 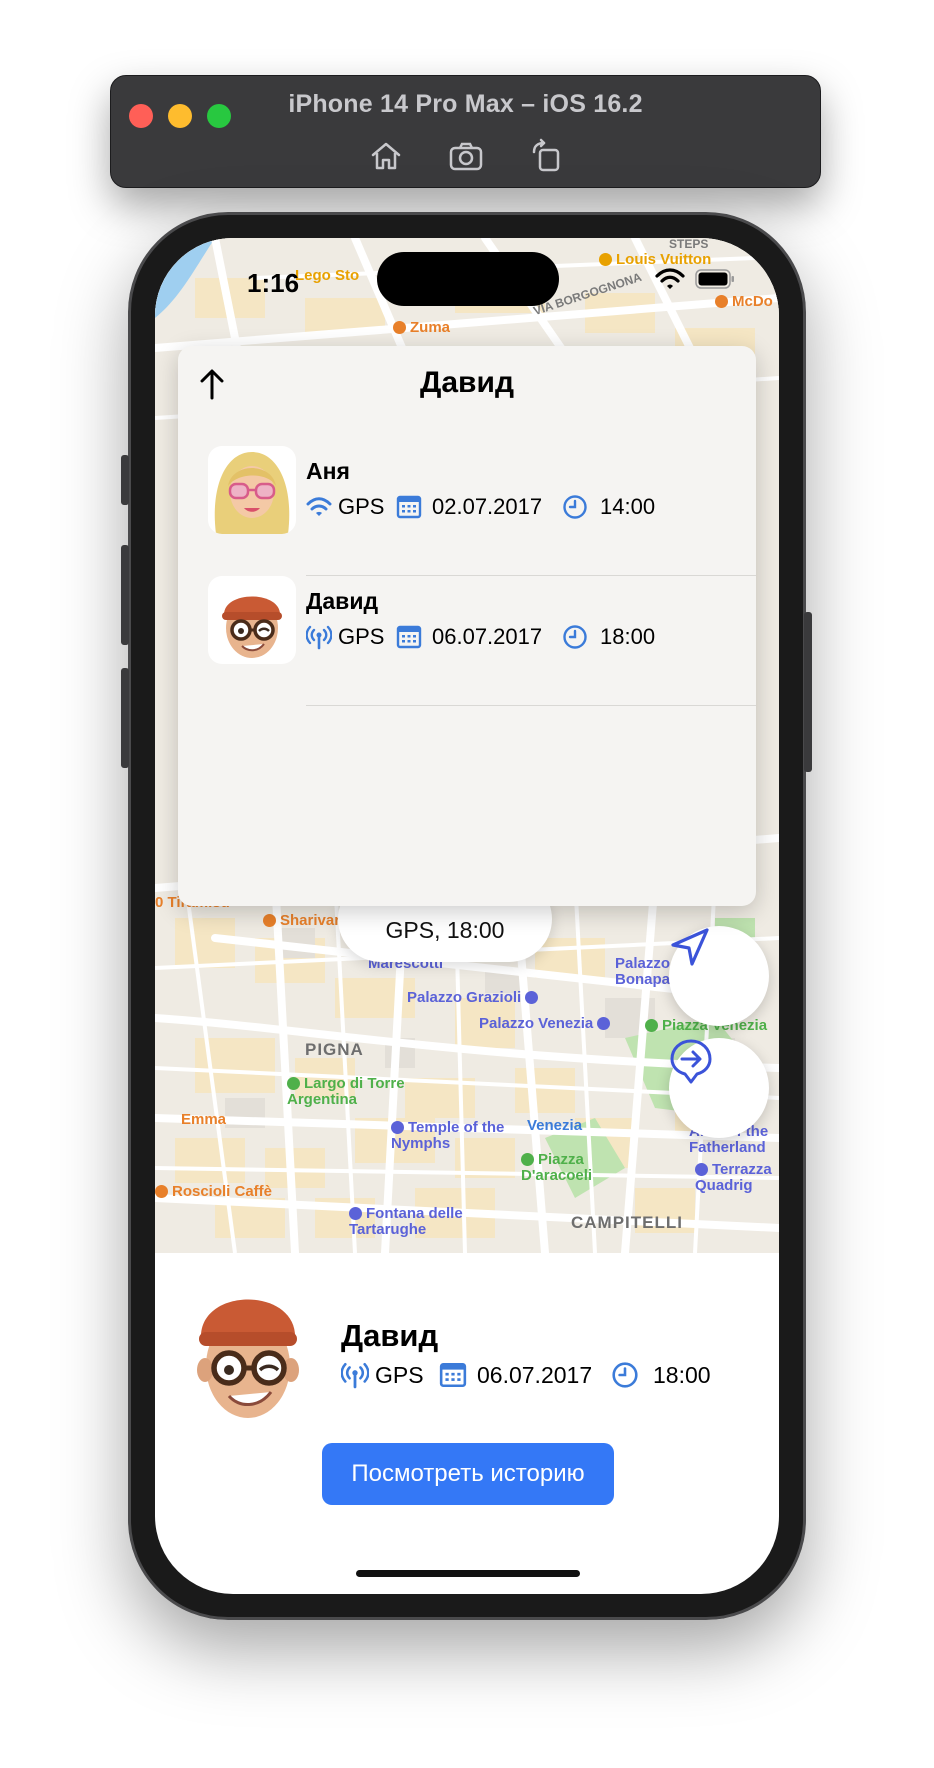 I want to click on route-icon, so click(x=691, y=1061).